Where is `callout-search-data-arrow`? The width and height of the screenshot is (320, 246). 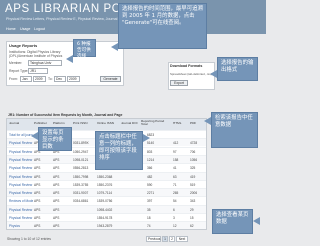
callout-search-data-arrow is located at coordinates (207, 121).